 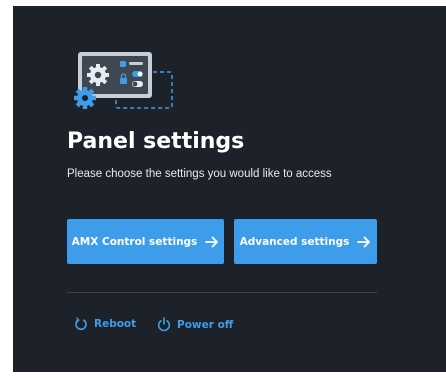 I want to click on advanced-settings-button: Advanced settings, so click(x=305, y=241).